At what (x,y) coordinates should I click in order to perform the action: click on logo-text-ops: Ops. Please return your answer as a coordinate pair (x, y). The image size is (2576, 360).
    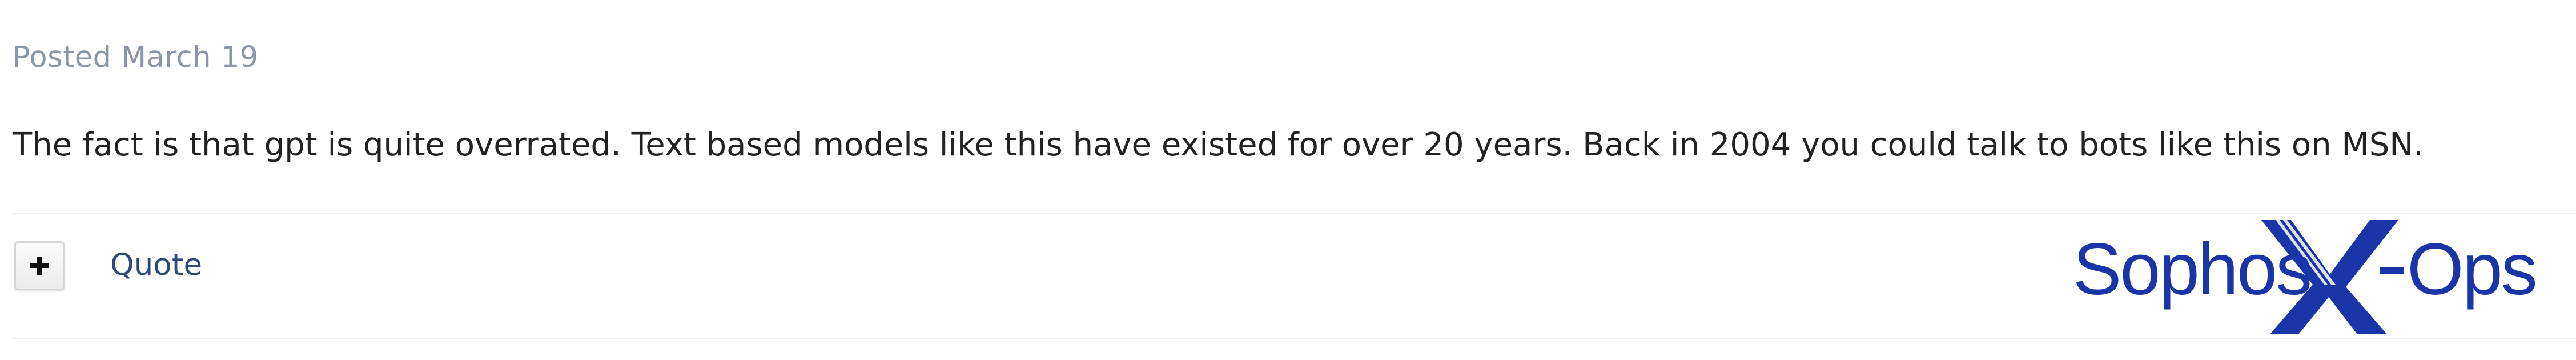
    Looking at the image, I should click on (2471, 269).